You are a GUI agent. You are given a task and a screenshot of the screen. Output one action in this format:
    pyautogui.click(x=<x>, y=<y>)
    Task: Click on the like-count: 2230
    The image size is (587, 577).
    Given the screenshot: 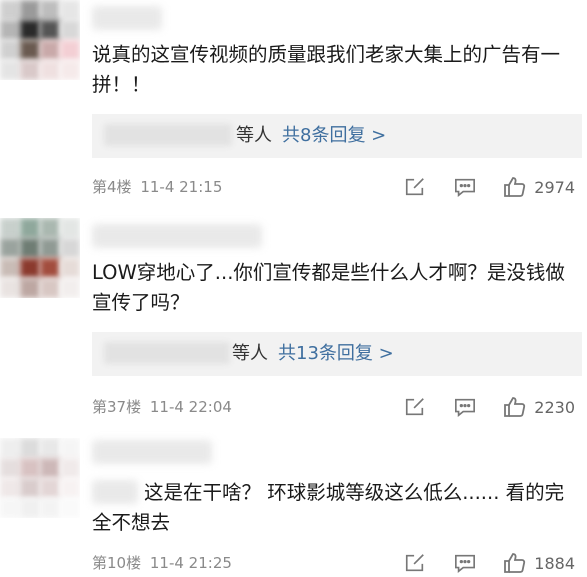 What is the action you would take?
    pyautogui.click(x=554, y=407)
    